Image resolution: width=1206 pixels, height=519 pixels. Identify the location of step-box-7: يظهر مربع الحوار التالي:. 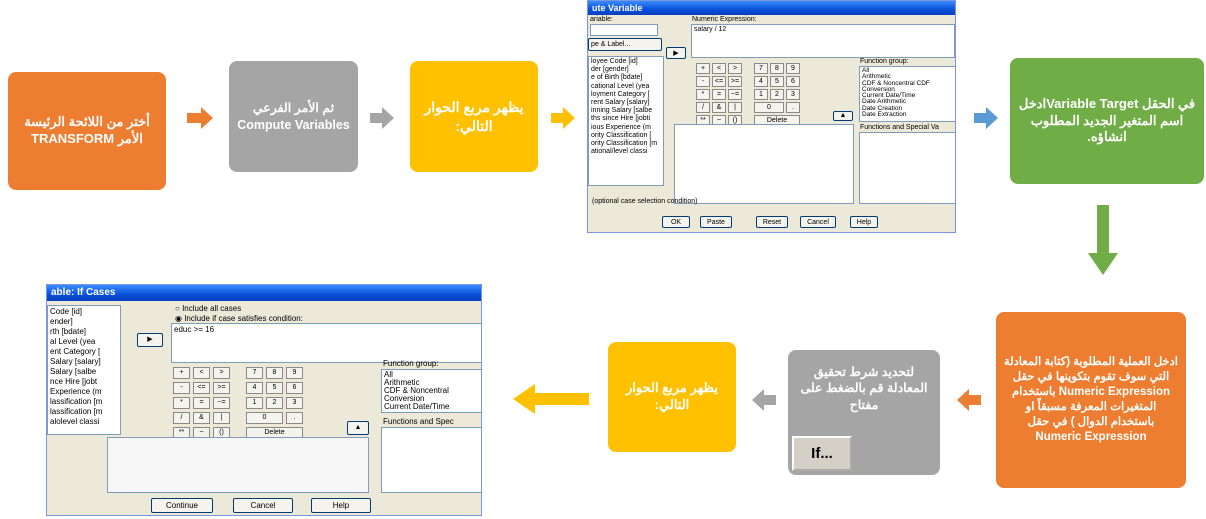
(672, 397).